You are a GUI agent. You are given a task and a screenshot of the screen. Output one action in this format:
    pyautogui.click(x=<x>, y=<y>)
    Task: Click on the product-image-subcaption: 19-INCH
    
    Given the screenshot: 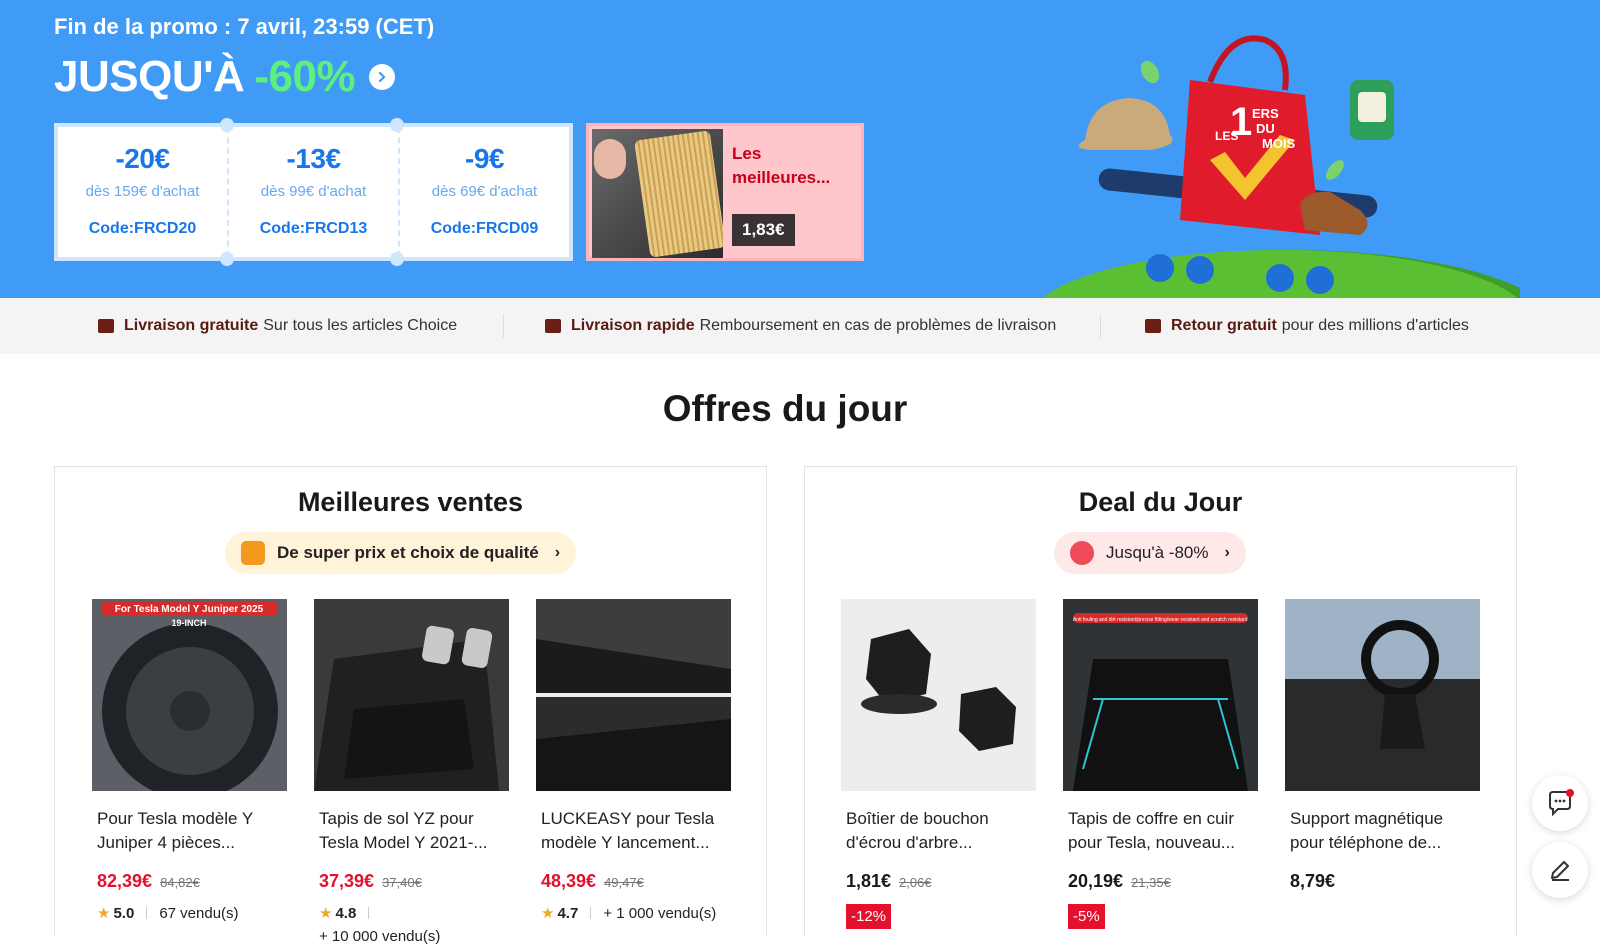 What is the action you would take?
    pyautogui.click(x=188, y=623)
    